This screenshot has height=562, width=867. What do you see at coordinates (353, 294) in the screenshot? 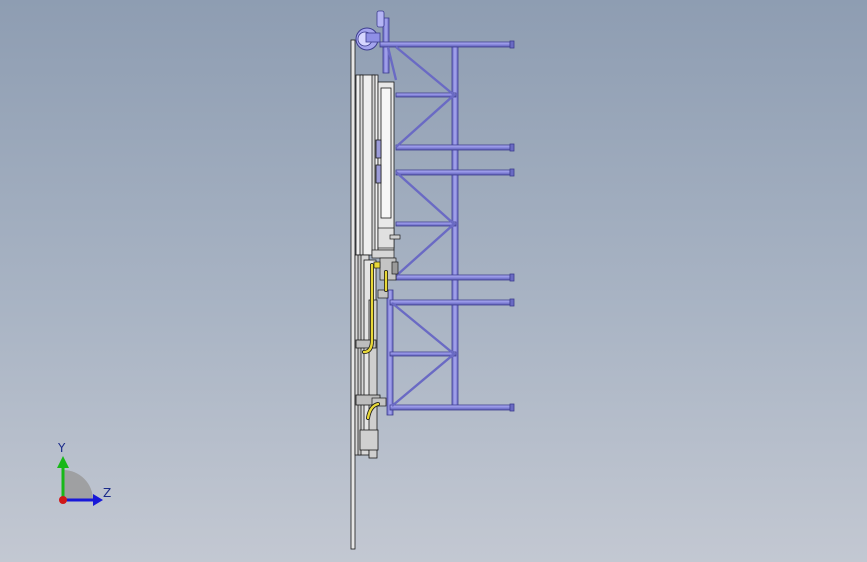
I see `vertical-mast` at bounding box center [353, 294].